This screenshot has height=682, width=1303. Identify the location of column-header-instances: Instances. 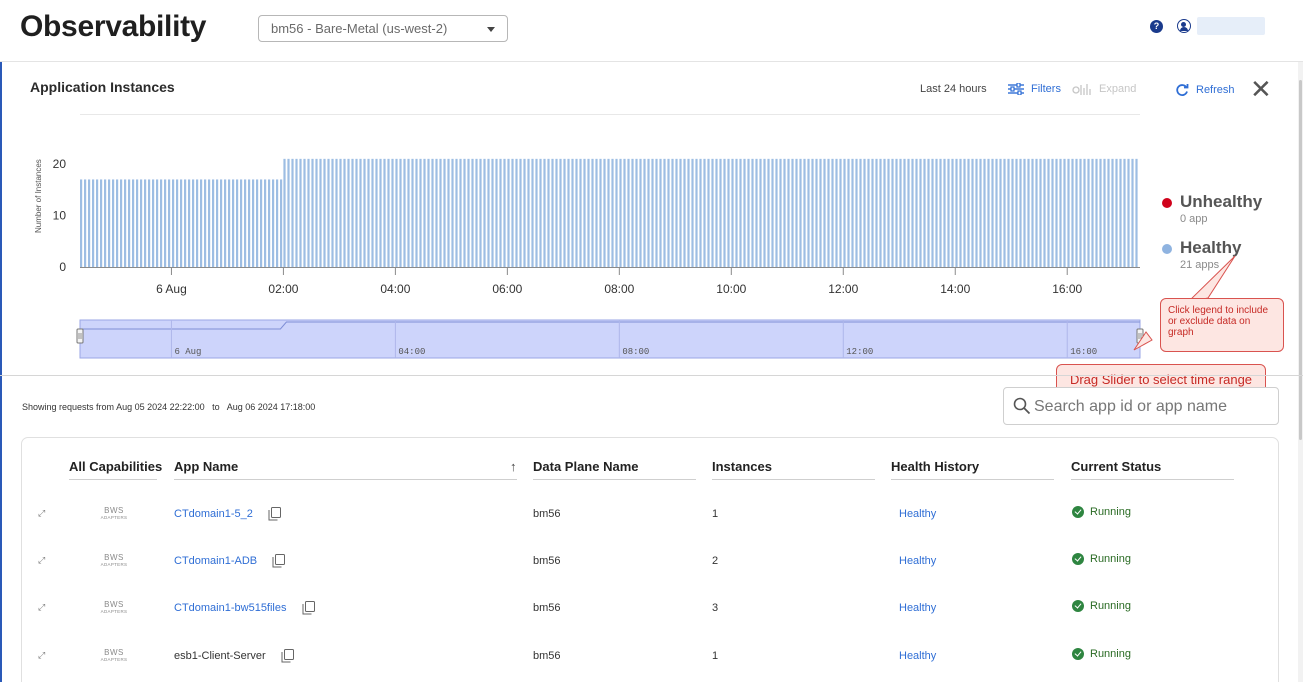
(742, 466).